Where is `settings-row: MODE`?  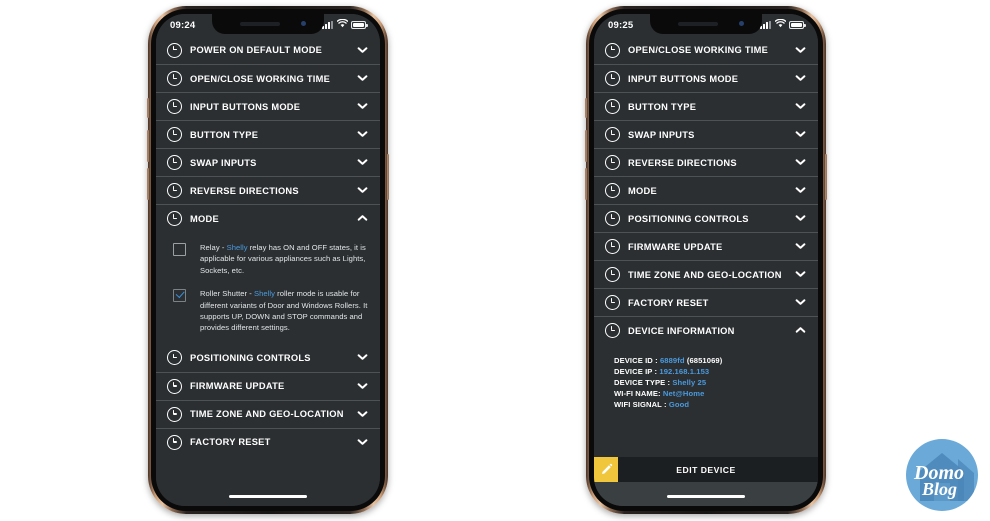 settings-row: MODE is located at coordinates (706, 190).